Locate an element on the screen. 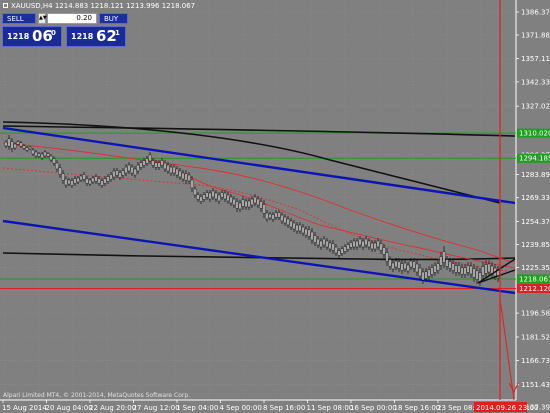 This screenshot has width=550, height=413. sell-quote-prefix: 1218 is located at coordinates (18, 36).